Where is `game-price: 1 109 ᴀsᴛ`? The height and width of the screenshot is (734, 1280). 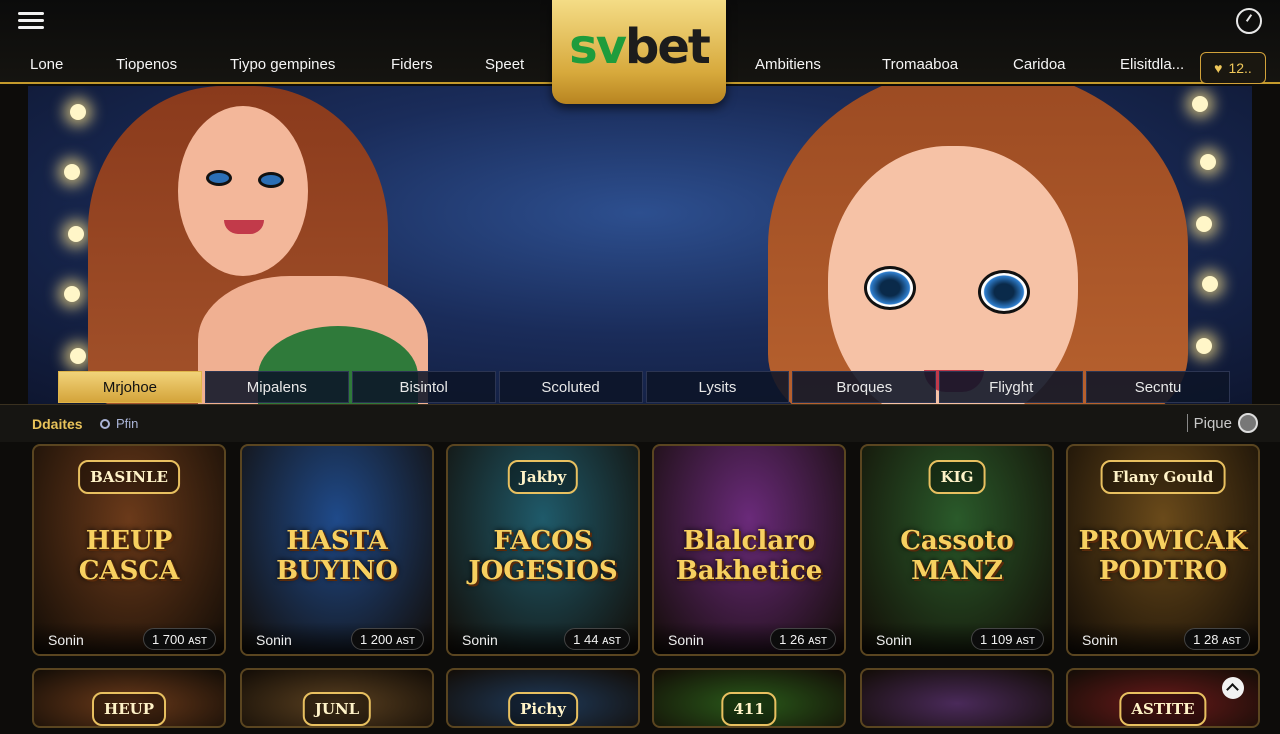 game-price: 1 109 ᴀsᴛ is located at coordinates (1007, 639).